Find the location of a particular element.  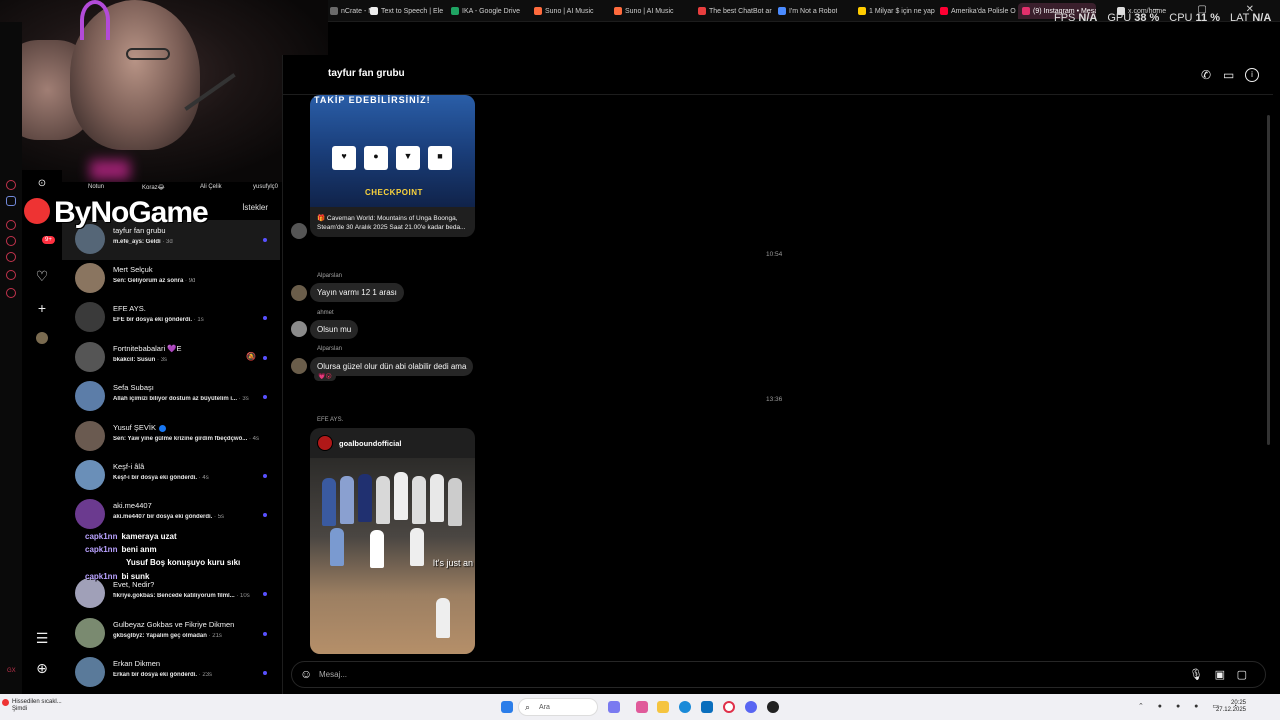

browser-tab: 1 Milyar $ için ne yap is located at coordinates (896, 11).